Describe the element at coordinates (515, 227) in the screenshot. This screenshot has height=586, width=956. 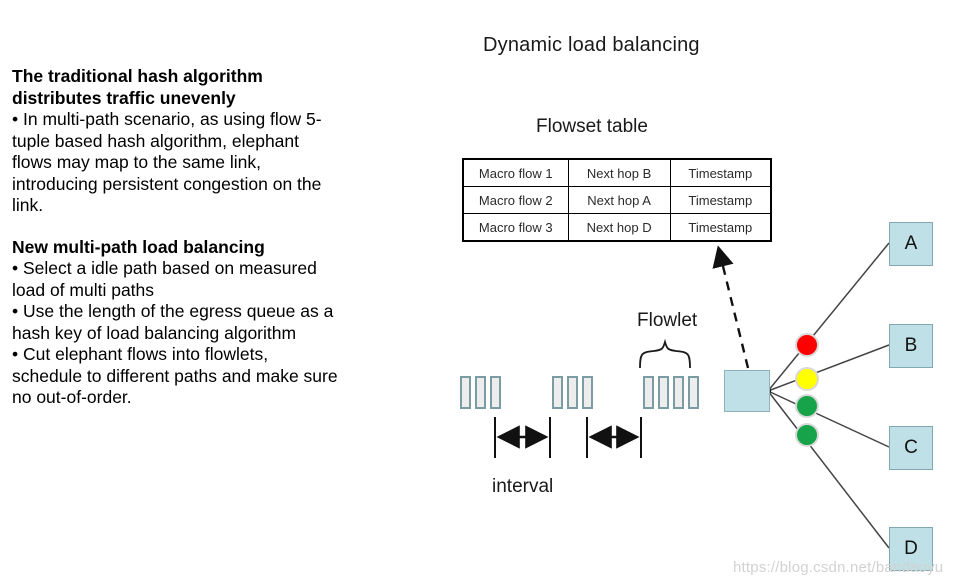
I see `cell-macro-flow: Macro flow 3` at that location.